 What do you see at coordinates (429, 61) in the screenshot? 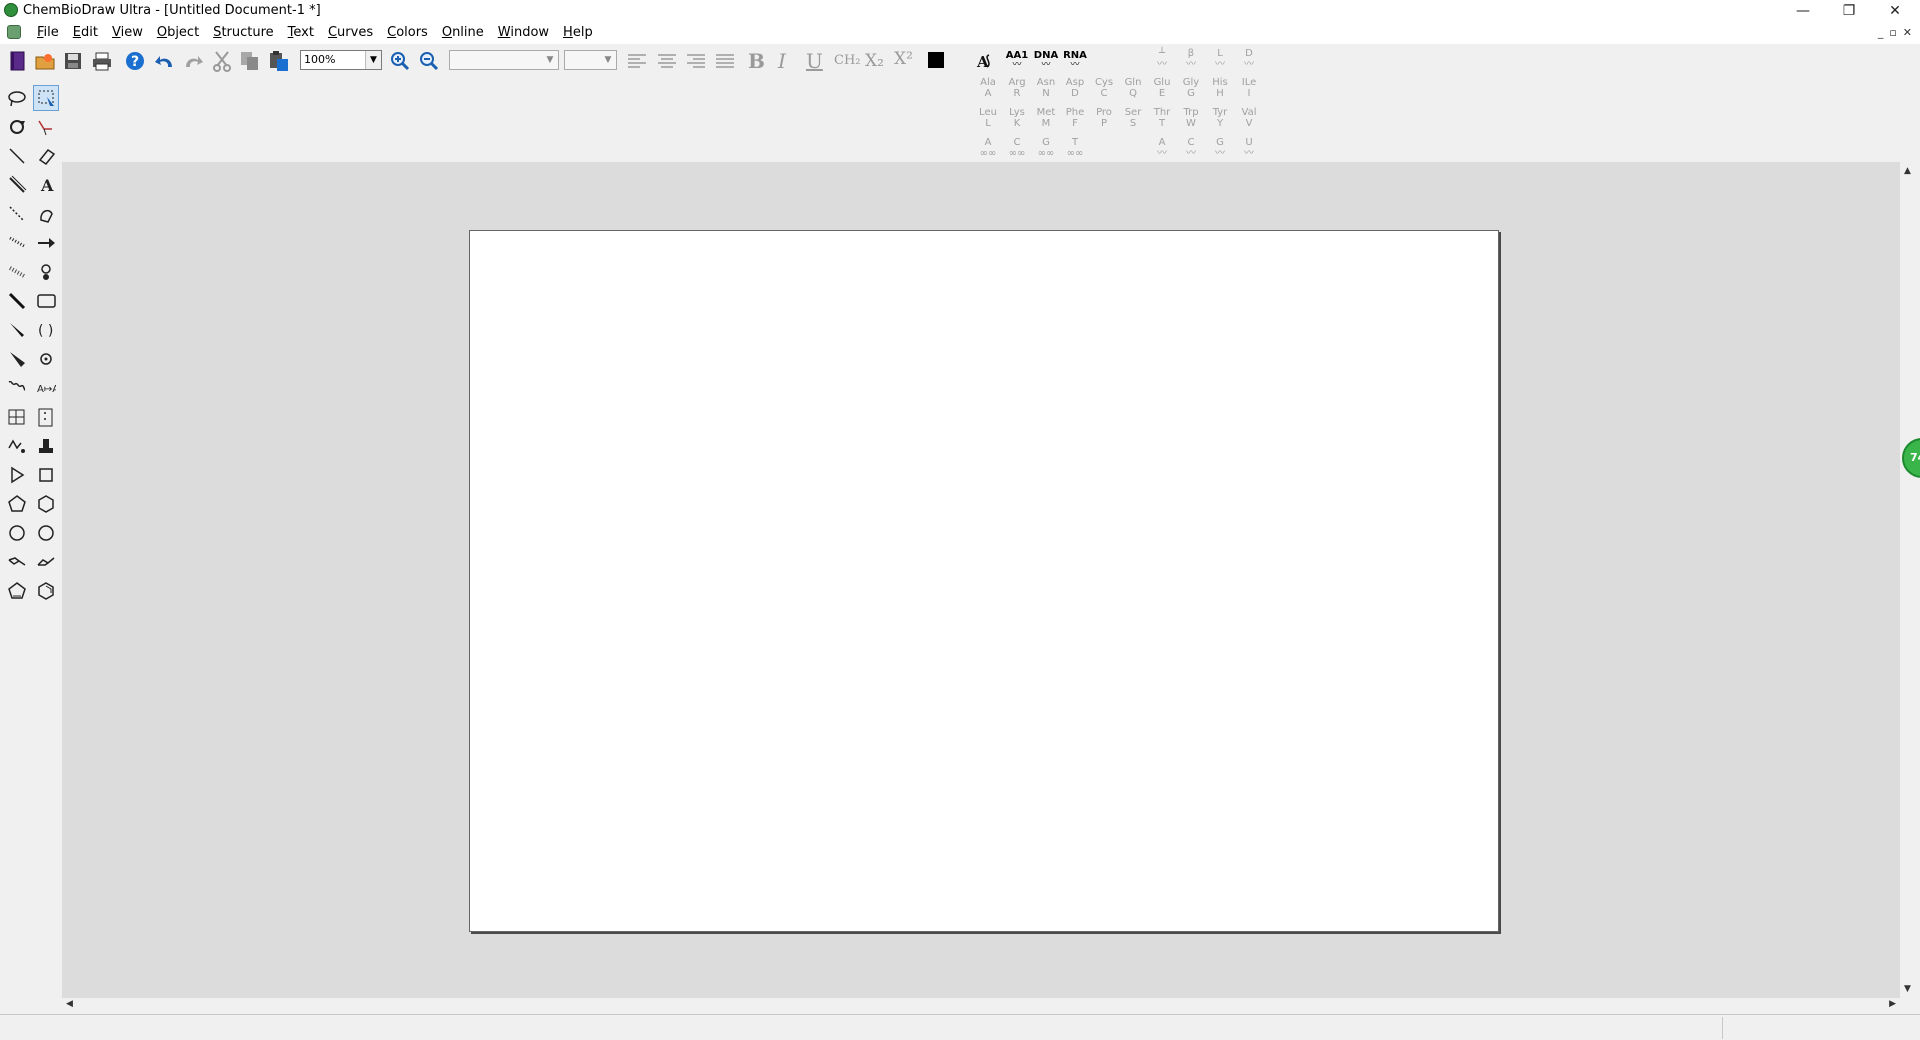
I see `zoom-out-button` at bounding box center [429, 61].